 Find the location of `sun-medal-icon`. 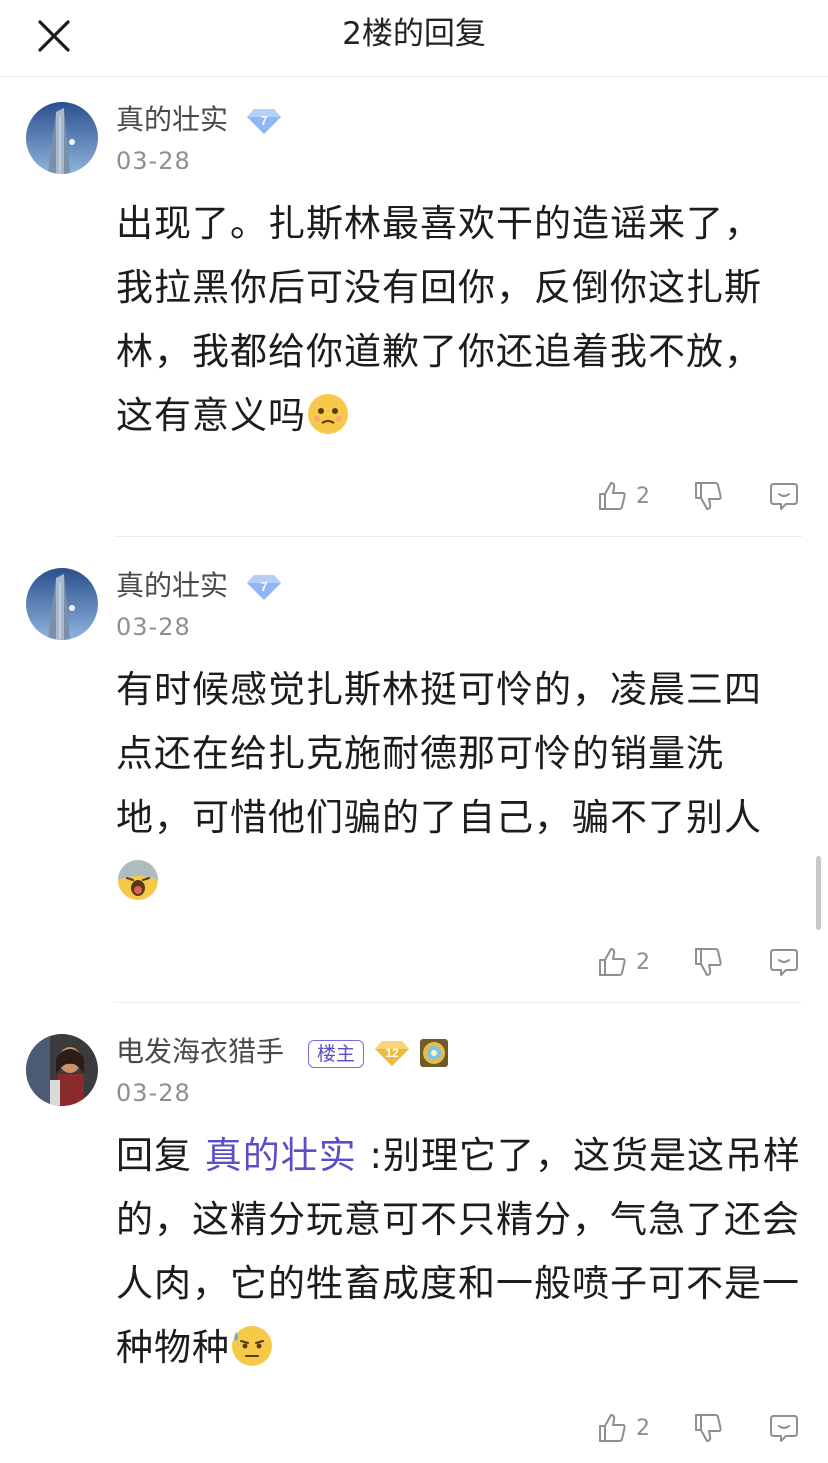

sun-medal-icon is located at coordinates (434, 1053).